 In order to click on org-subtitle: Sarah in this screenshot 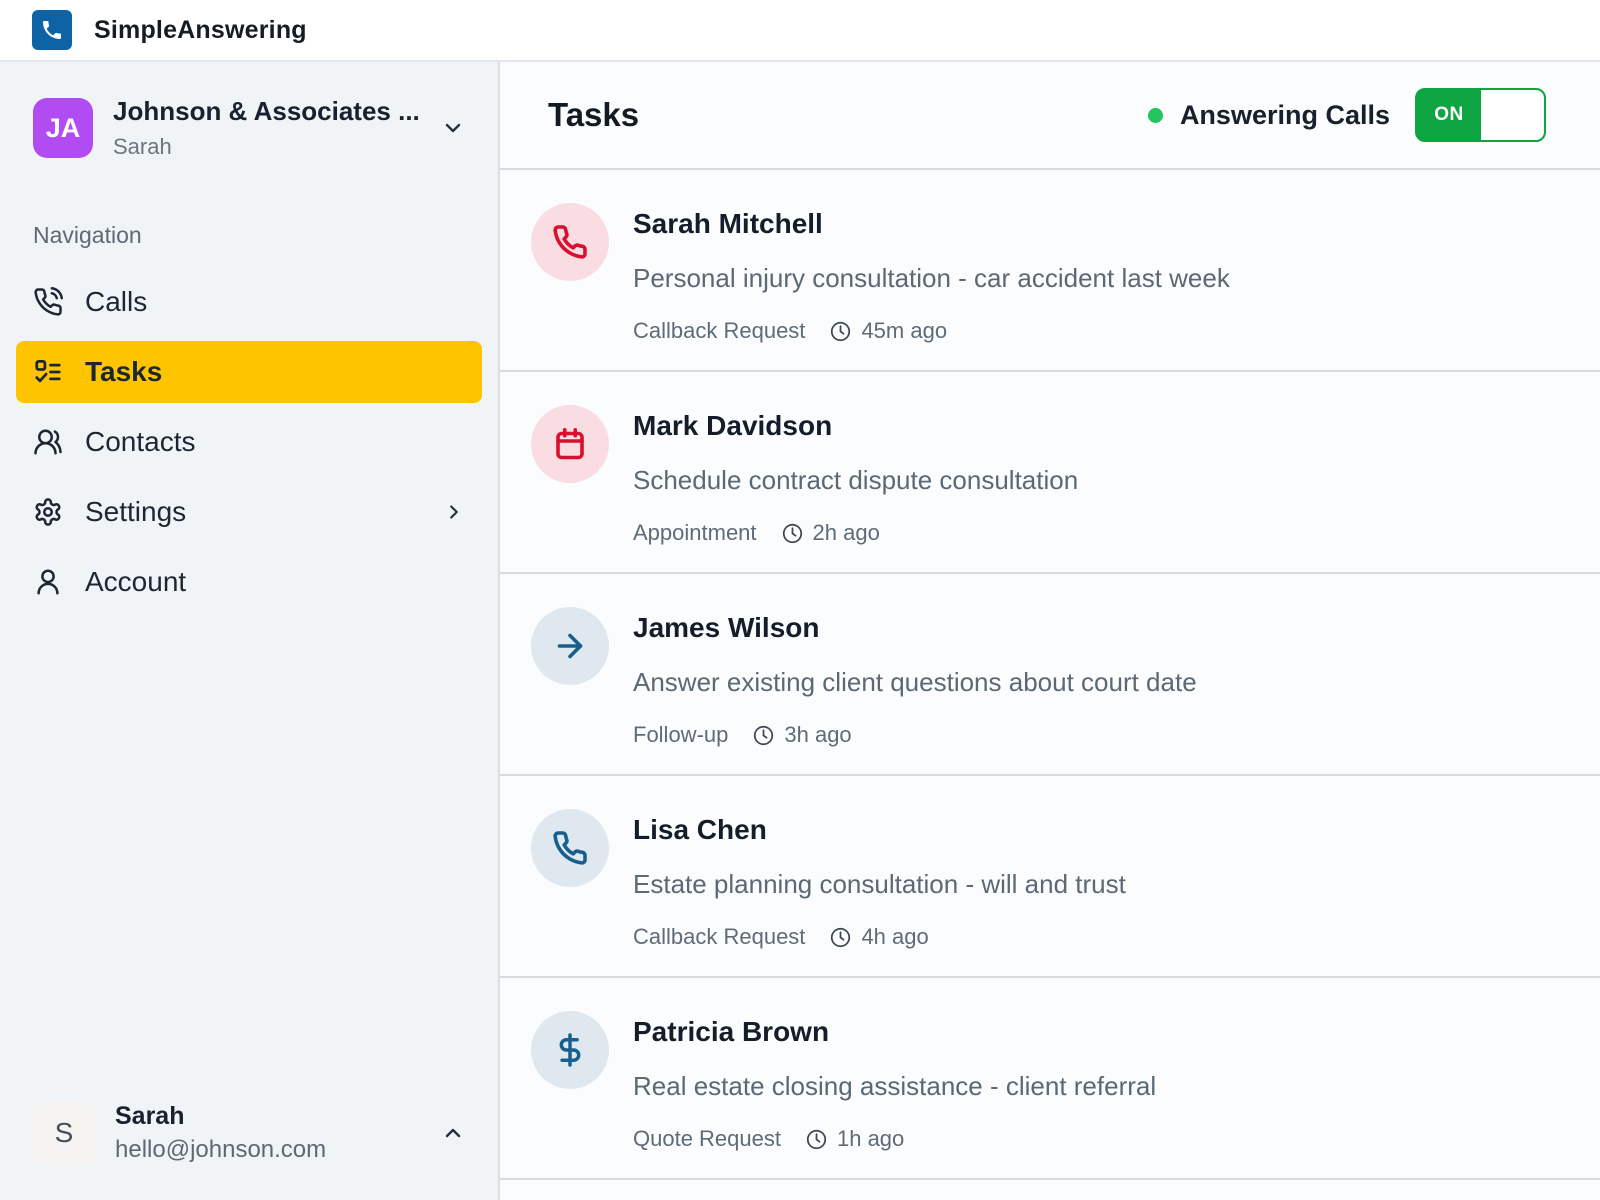, I will do `click(142, 146)`.